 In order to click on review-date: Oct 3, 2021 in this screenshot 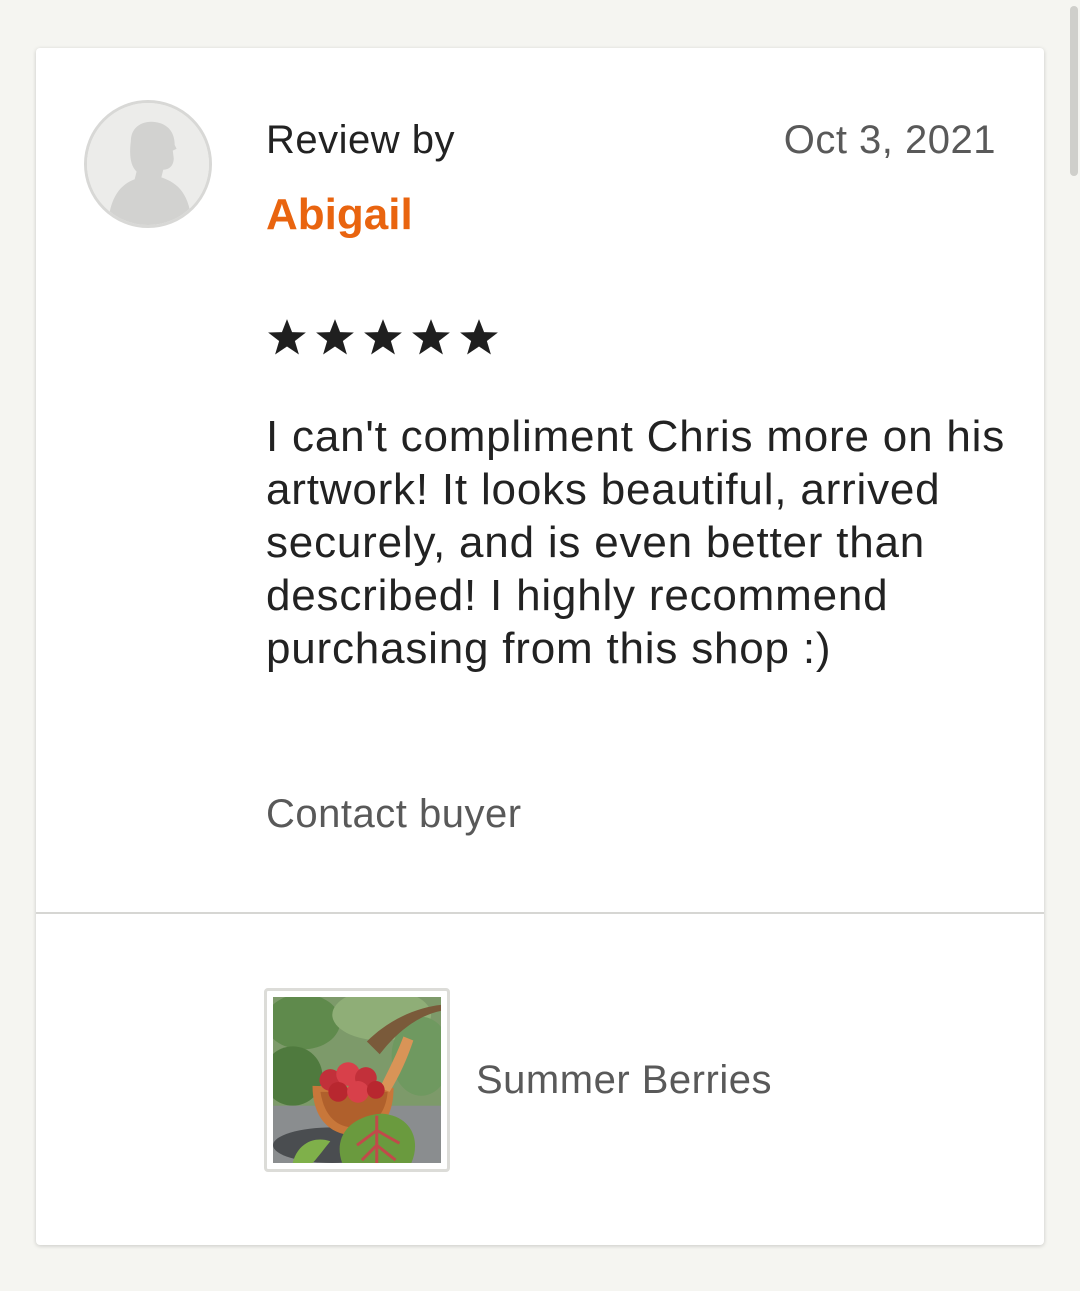, I will do `click(889, 140)`.